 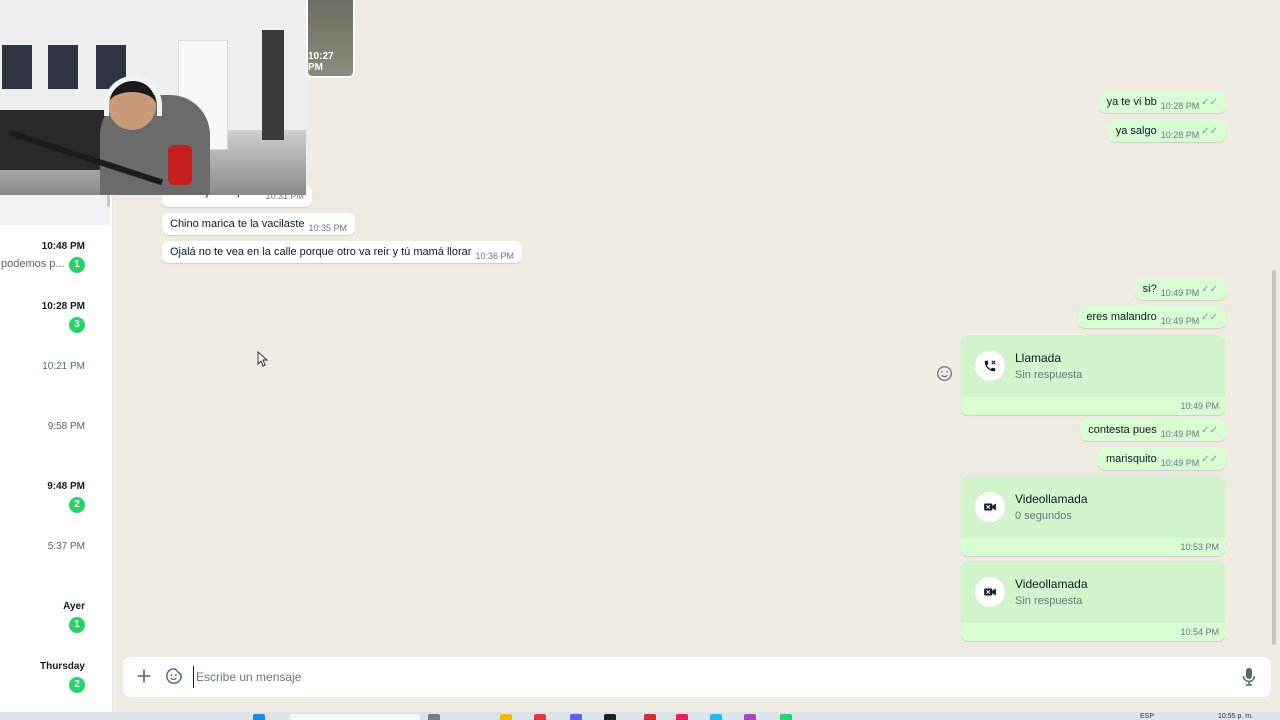 I want to click on call-time: 10:54 PM, so click(x=1199, y=632).